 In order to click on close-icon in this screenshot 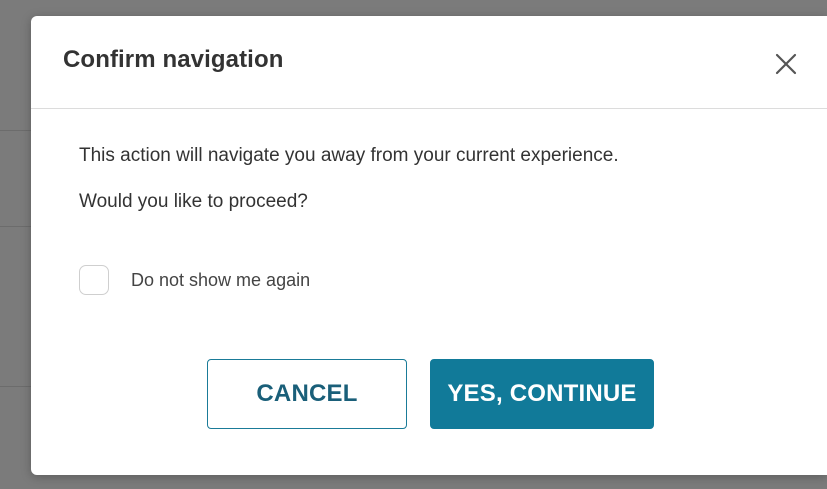, I will do `click(786, 64)`.